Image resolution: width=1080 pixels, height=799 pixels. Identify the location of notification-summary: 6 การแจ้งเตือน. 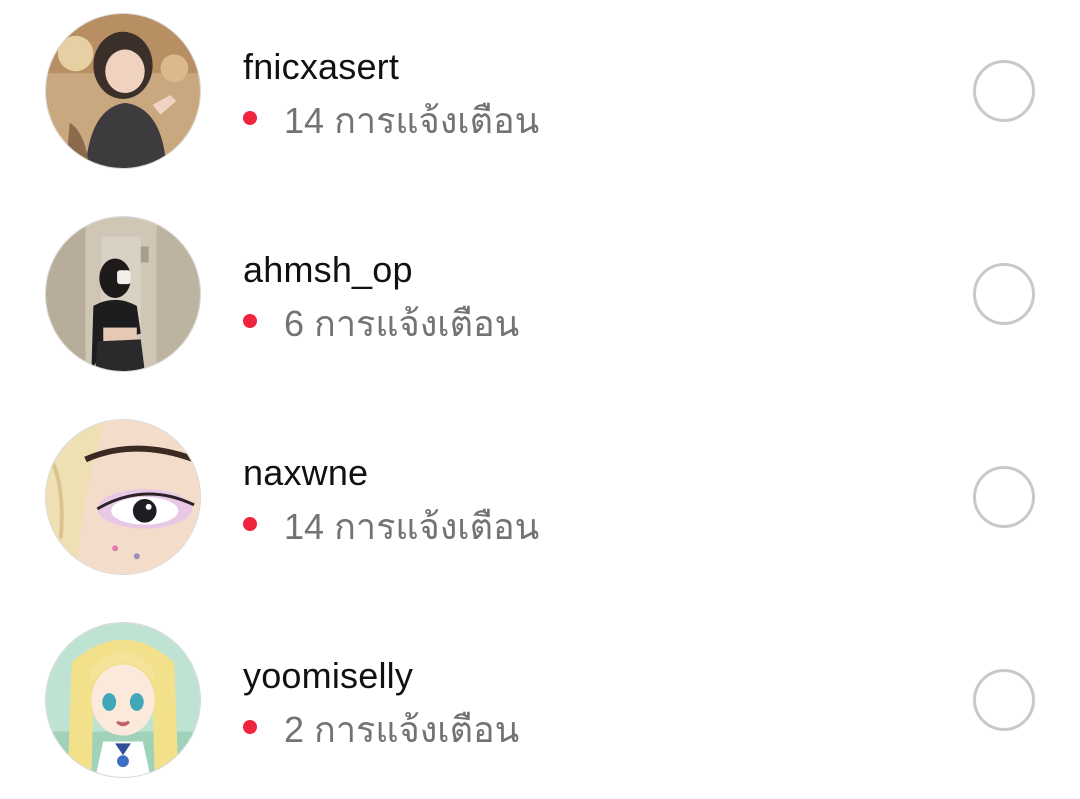
(381, 324).